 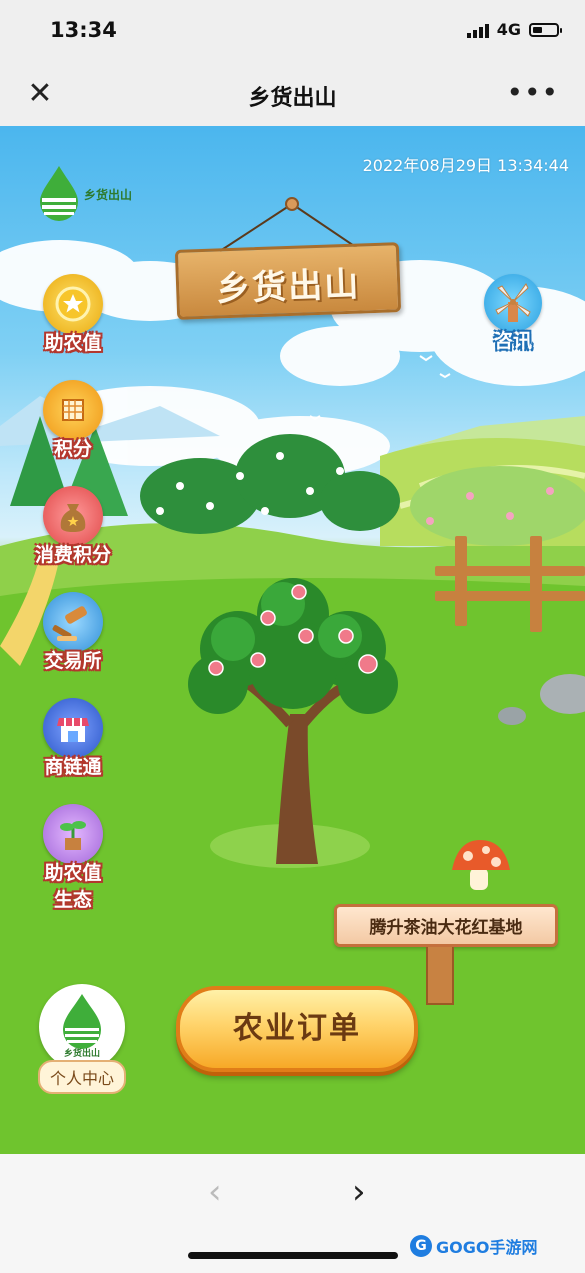 What do you see at coordinates (215, 1192) in the screenshot?
I see `chevron-left-icon: ‹` at bounding box center [215, 1192].